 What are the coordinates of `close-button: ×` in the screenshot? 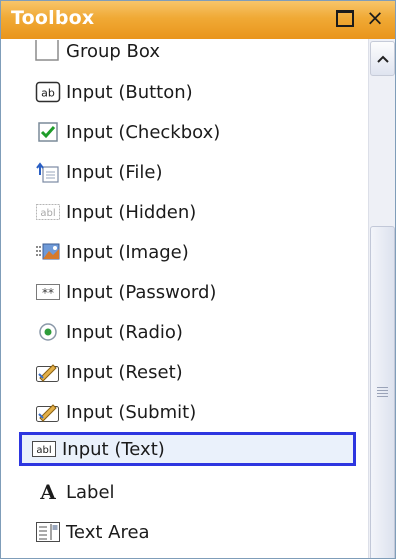 It's located at (375, 18).